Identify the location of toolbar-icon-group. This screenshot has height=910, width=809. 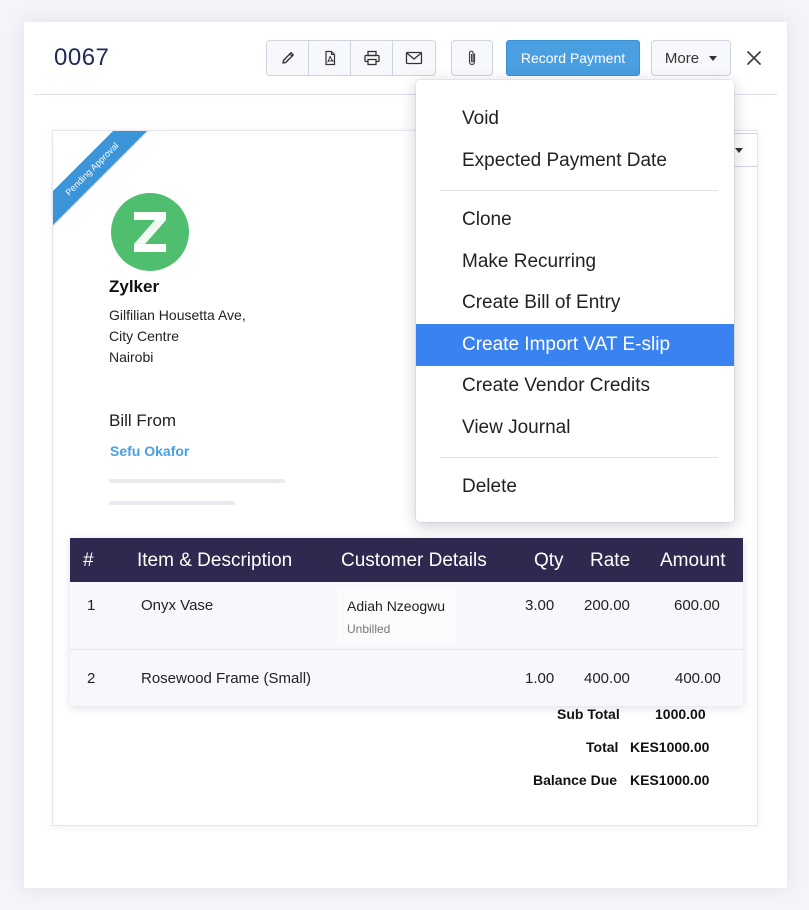
(351, 58).